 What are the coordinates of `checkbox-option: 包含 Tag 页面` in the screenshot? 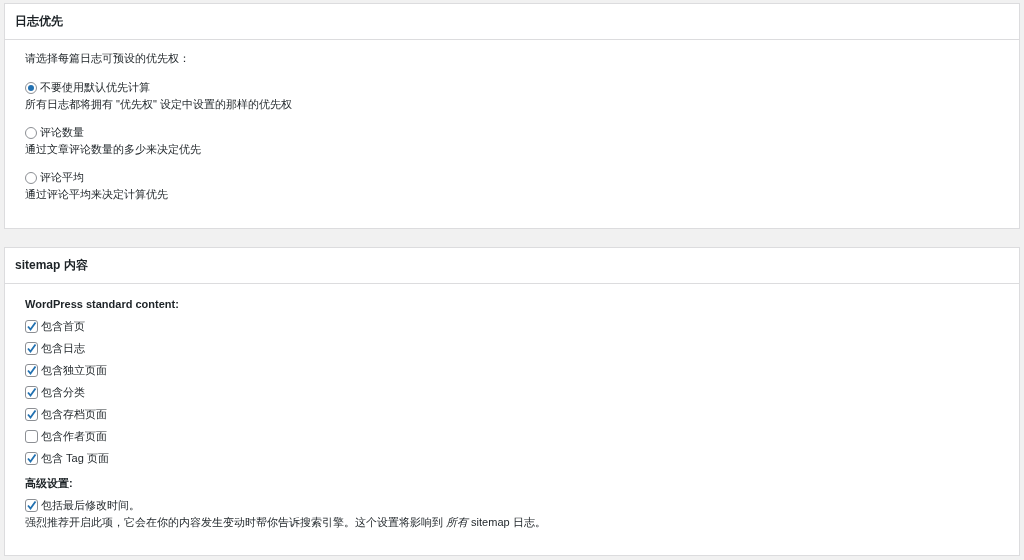 It's located at (67, 458).